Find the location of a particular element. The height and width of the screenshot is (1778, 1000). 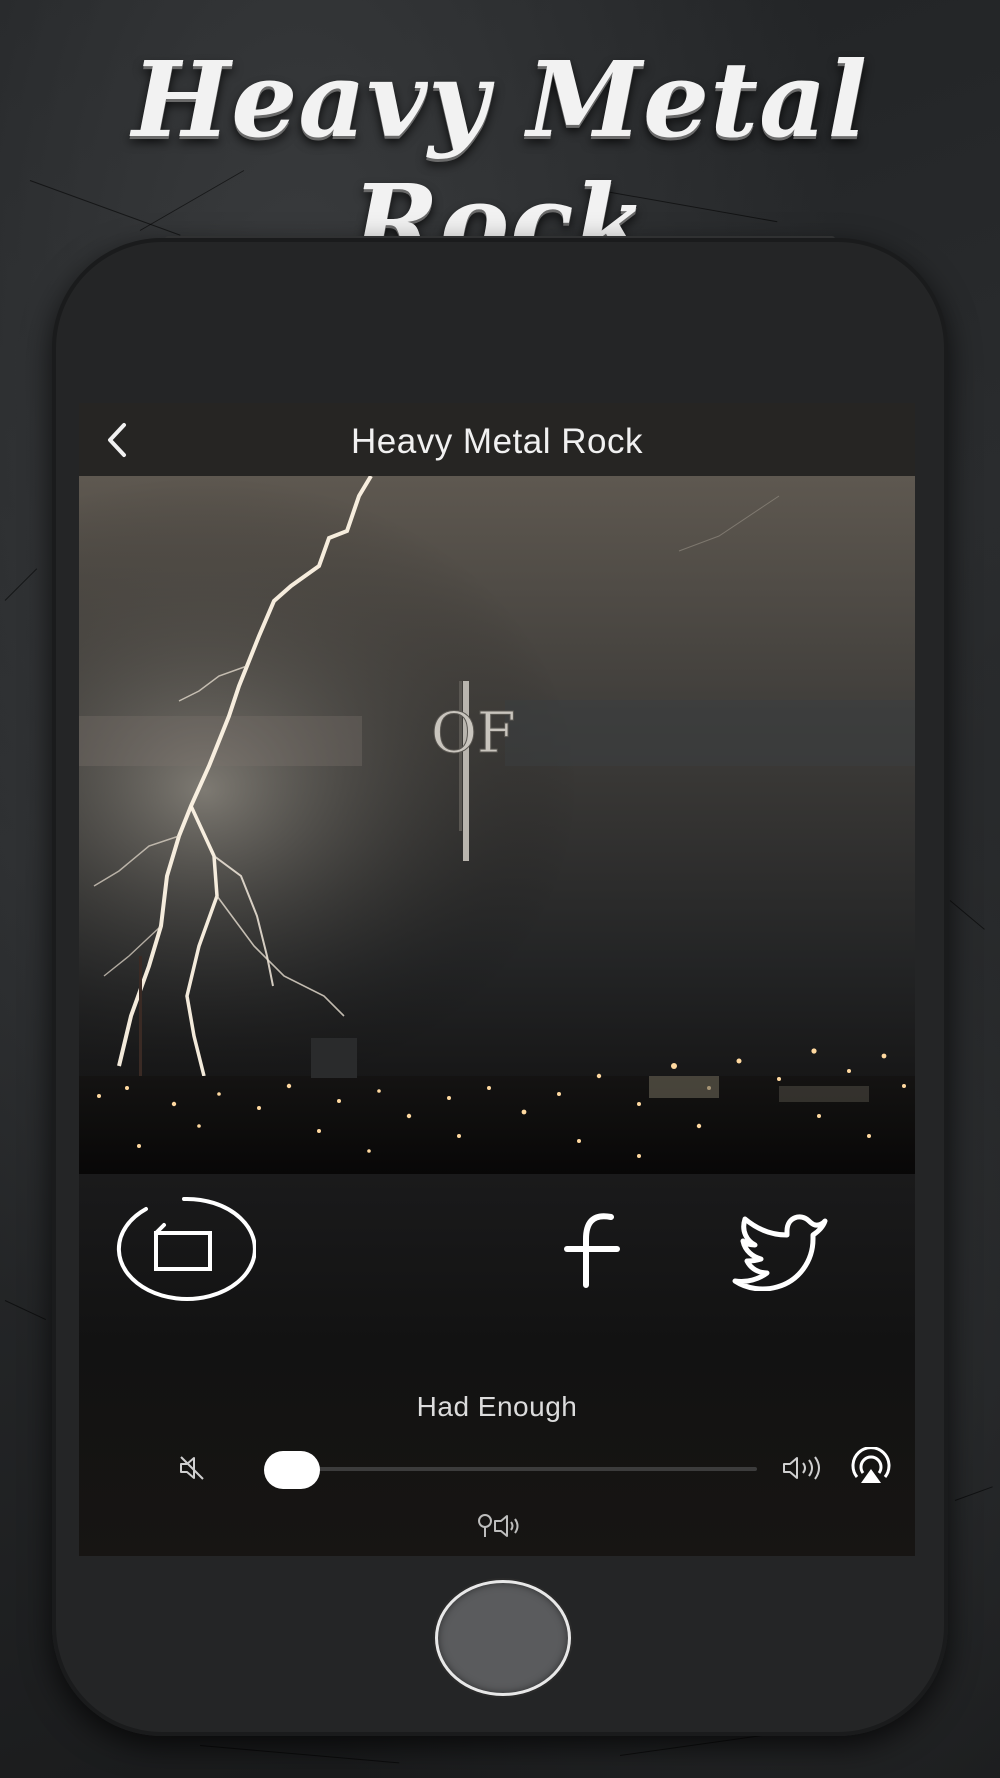

screen-mirror-icon is located at coordinates (186, 1248).